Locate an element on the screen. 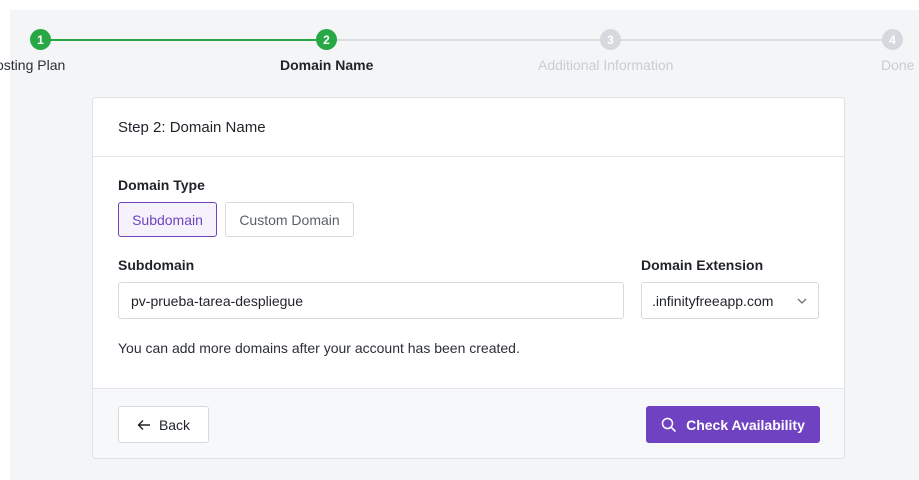 Image resolution: width=919 pixels, height=480 pixels. card-title: Step 2: Domain Name is located at coordinates (468, 127).